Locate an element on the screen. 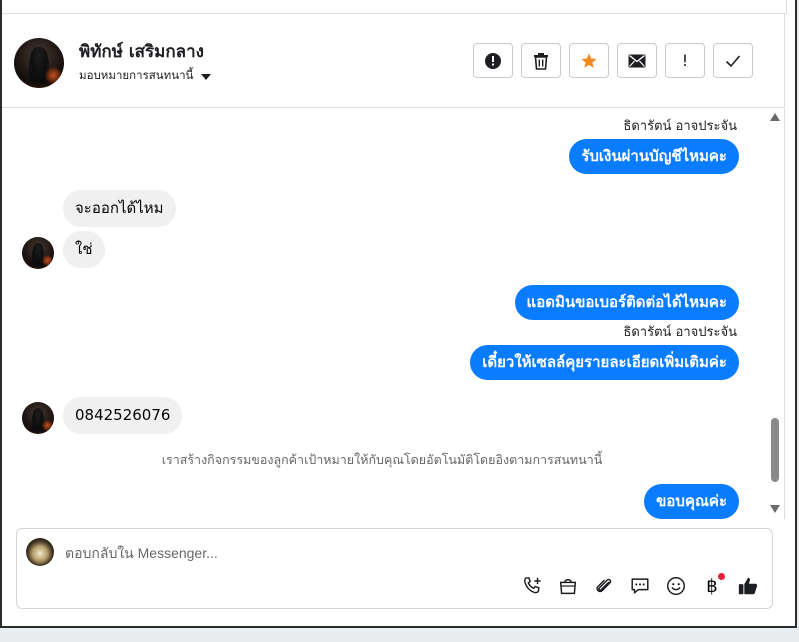 This screenshot has height=642, width=799. outgoing-message: รับเงินผ่านบัญชีไหมคะ is located at coordinates (654, 156).